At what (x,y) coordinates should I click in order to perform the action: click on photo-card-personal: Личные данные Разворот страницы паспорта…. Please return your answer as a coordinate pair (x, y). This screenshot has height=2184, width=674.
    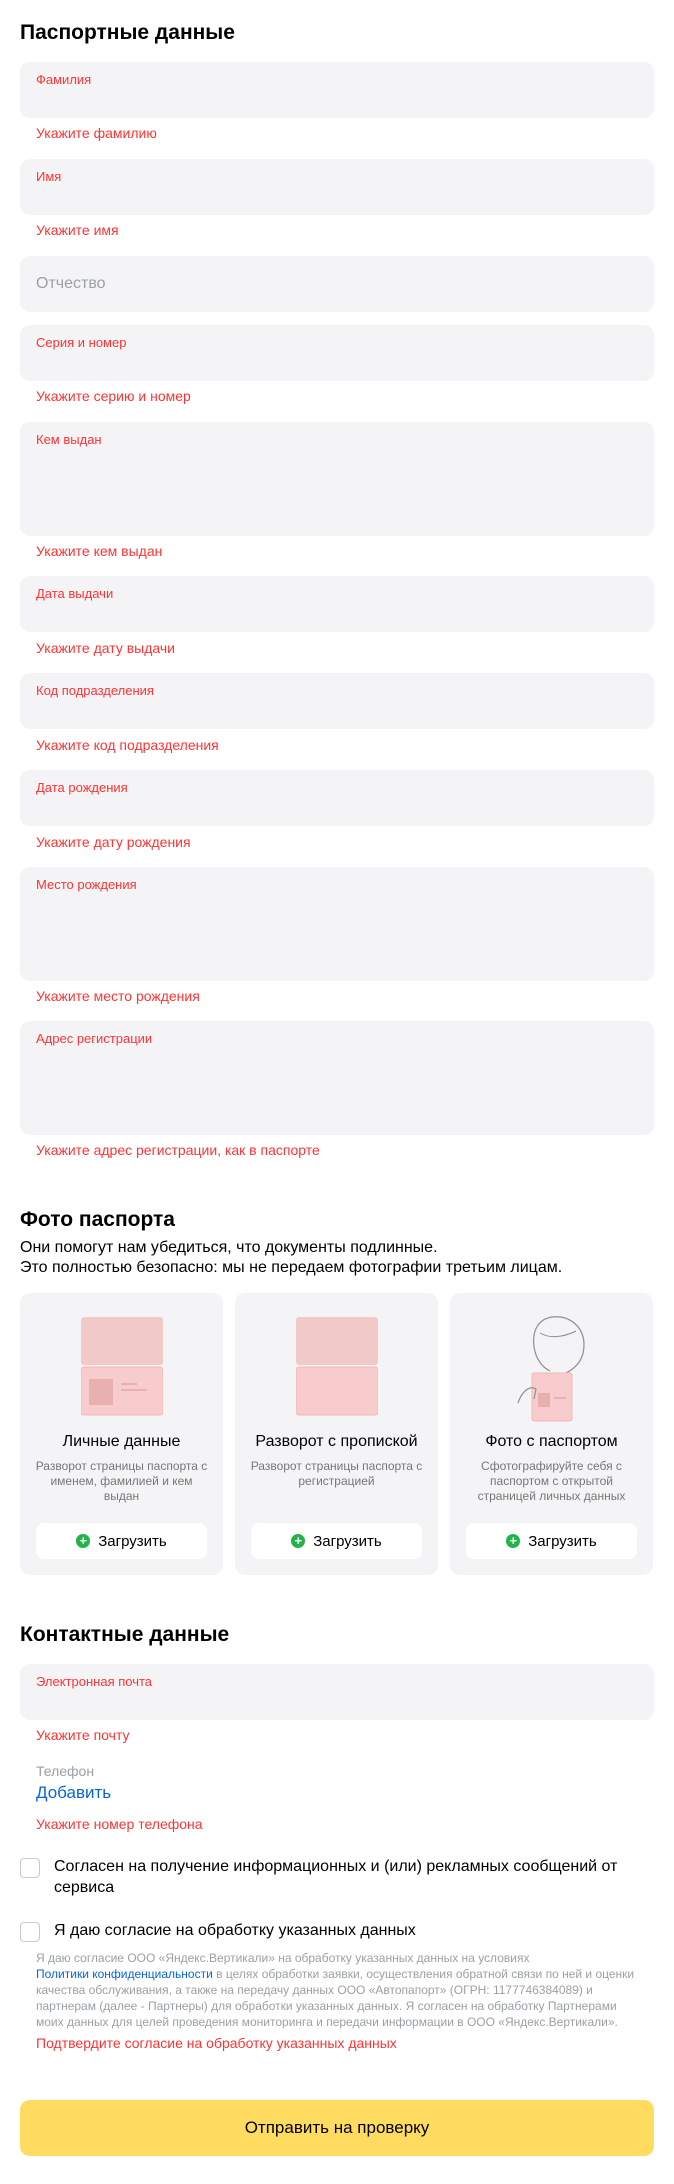
    Looking at the image, I should click on (121, 1434).